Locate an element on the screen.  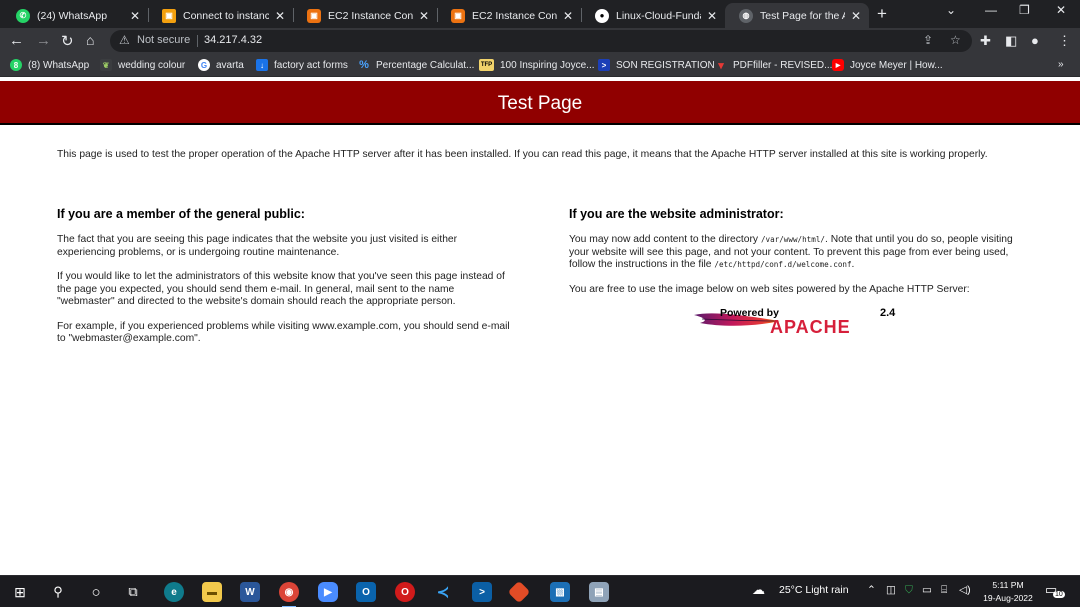
tab-title: Test Page for the Apac is located at coordinates (802, 15).